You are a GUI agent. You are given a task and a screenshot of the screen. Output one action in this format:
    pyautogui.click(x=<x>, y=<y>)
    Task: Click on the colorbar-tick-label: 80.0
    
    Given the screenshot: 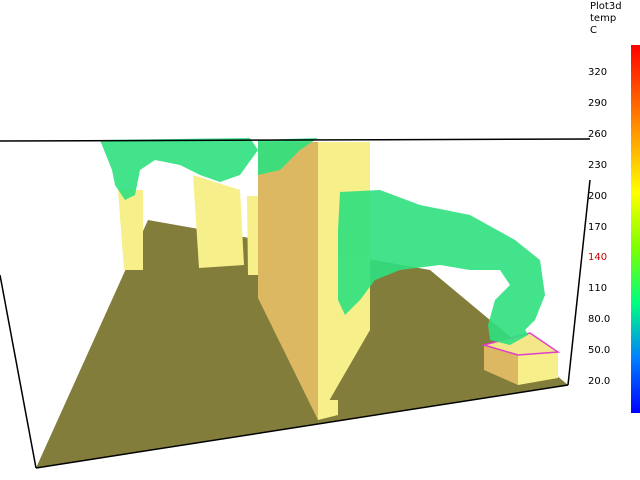 What is the action you would take?
    pyautogui.click(x=599, y=320)
    